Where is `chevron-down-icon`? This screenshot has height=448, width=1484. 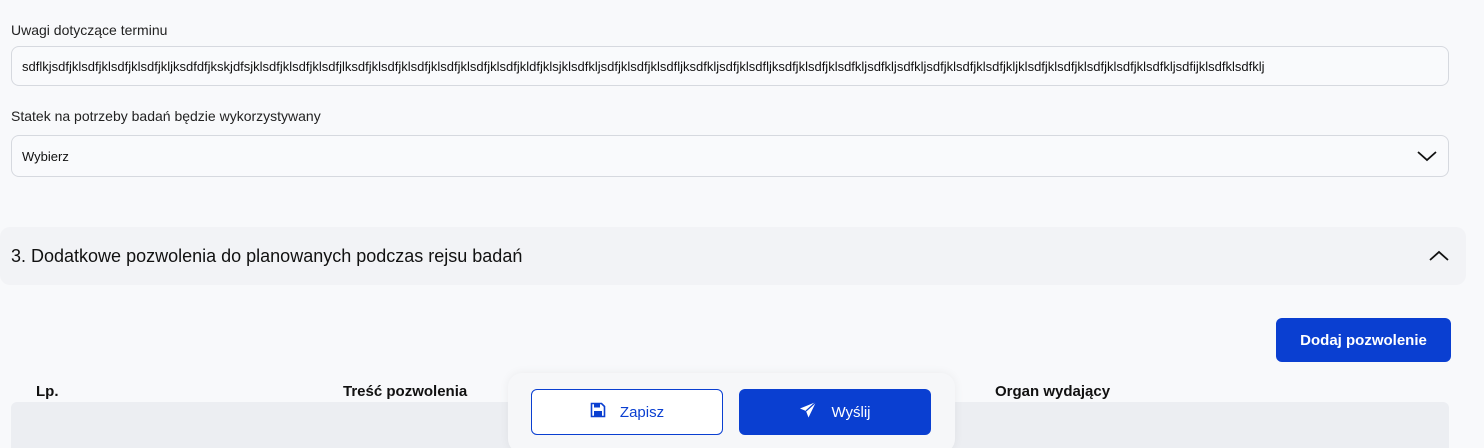 chevron-down-icon is located at coordinates (1427, 156).